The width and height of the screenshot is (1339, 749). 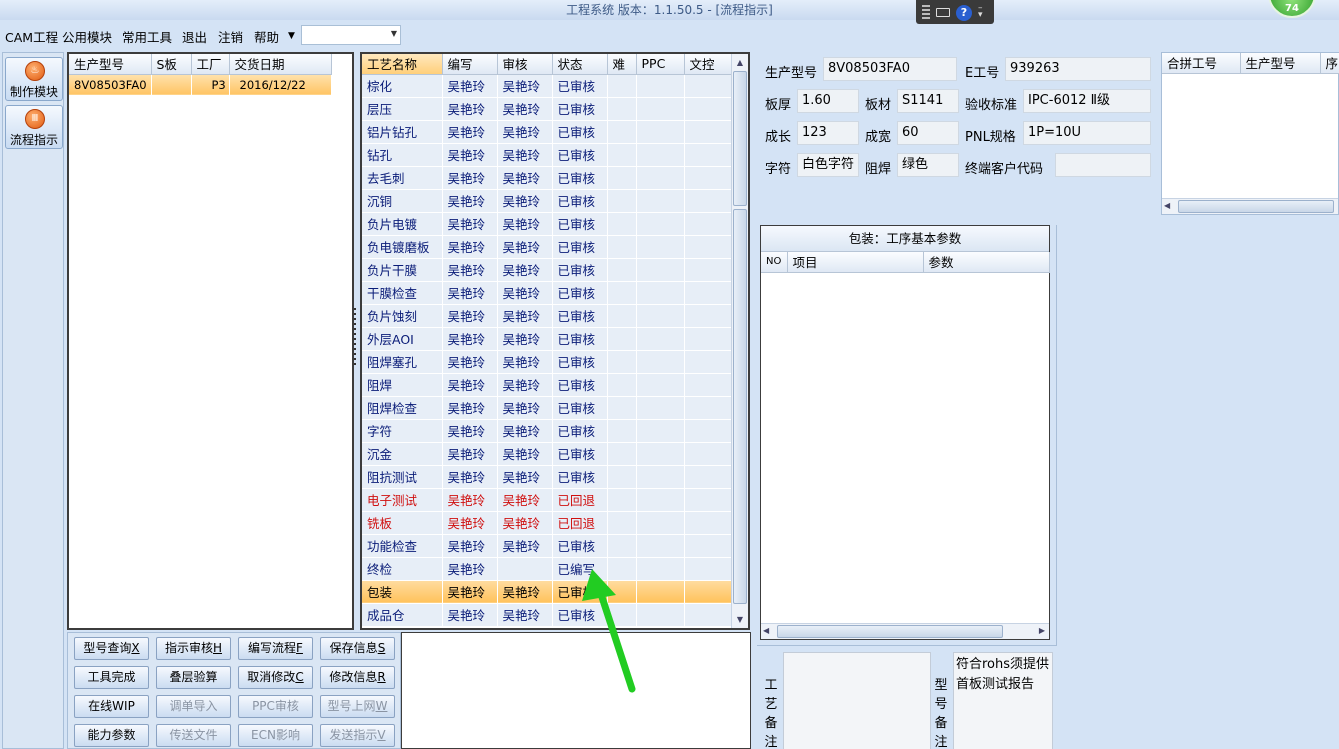 I want to click on table-row: 阻抗测试 吴艳玲 吴艳玲 已审核, so click(x=547, y=477).